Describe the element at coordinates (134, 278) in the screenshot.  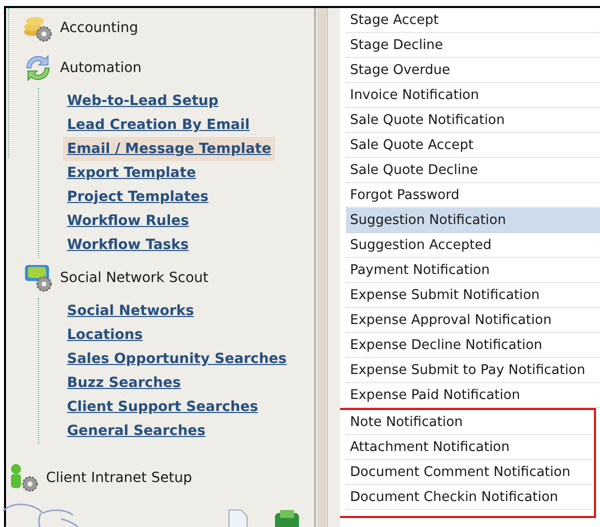
I see `sidebar-section-title: Social Network Scout` at that location.